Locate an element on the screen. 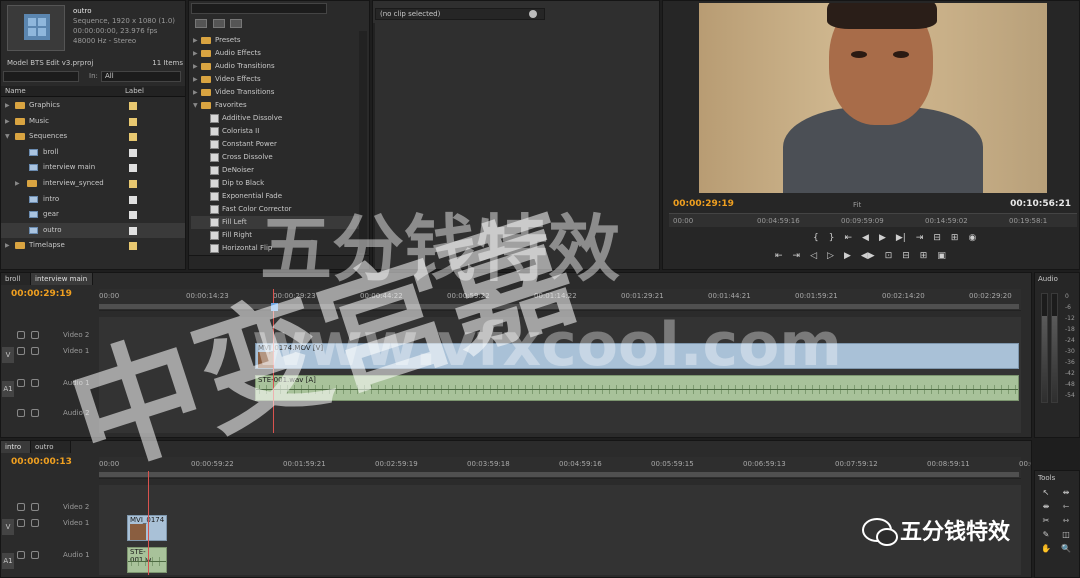 The height and width of the screenshot is (578, 1080). track-header-video-2: Video 2 is located at coordinates (50, 336).